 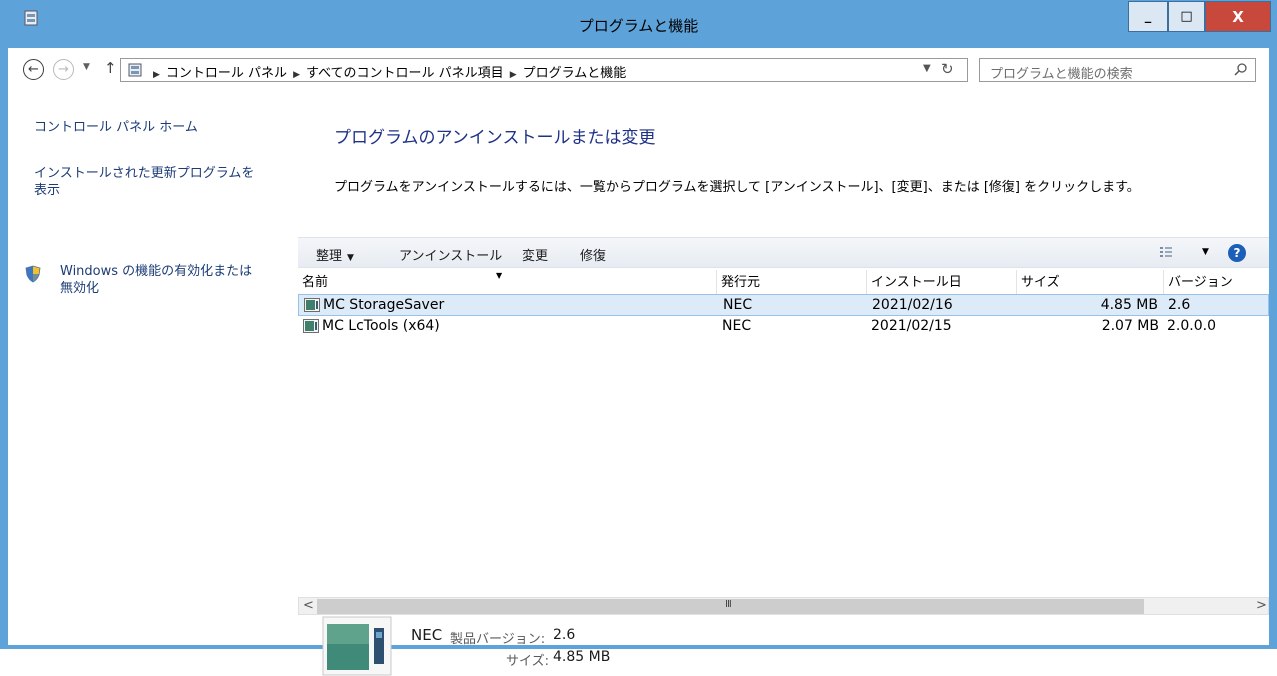 I want to click on breadcrumb-all-items: すべてのコントロール パネル項目, so click(x=405, y=73).